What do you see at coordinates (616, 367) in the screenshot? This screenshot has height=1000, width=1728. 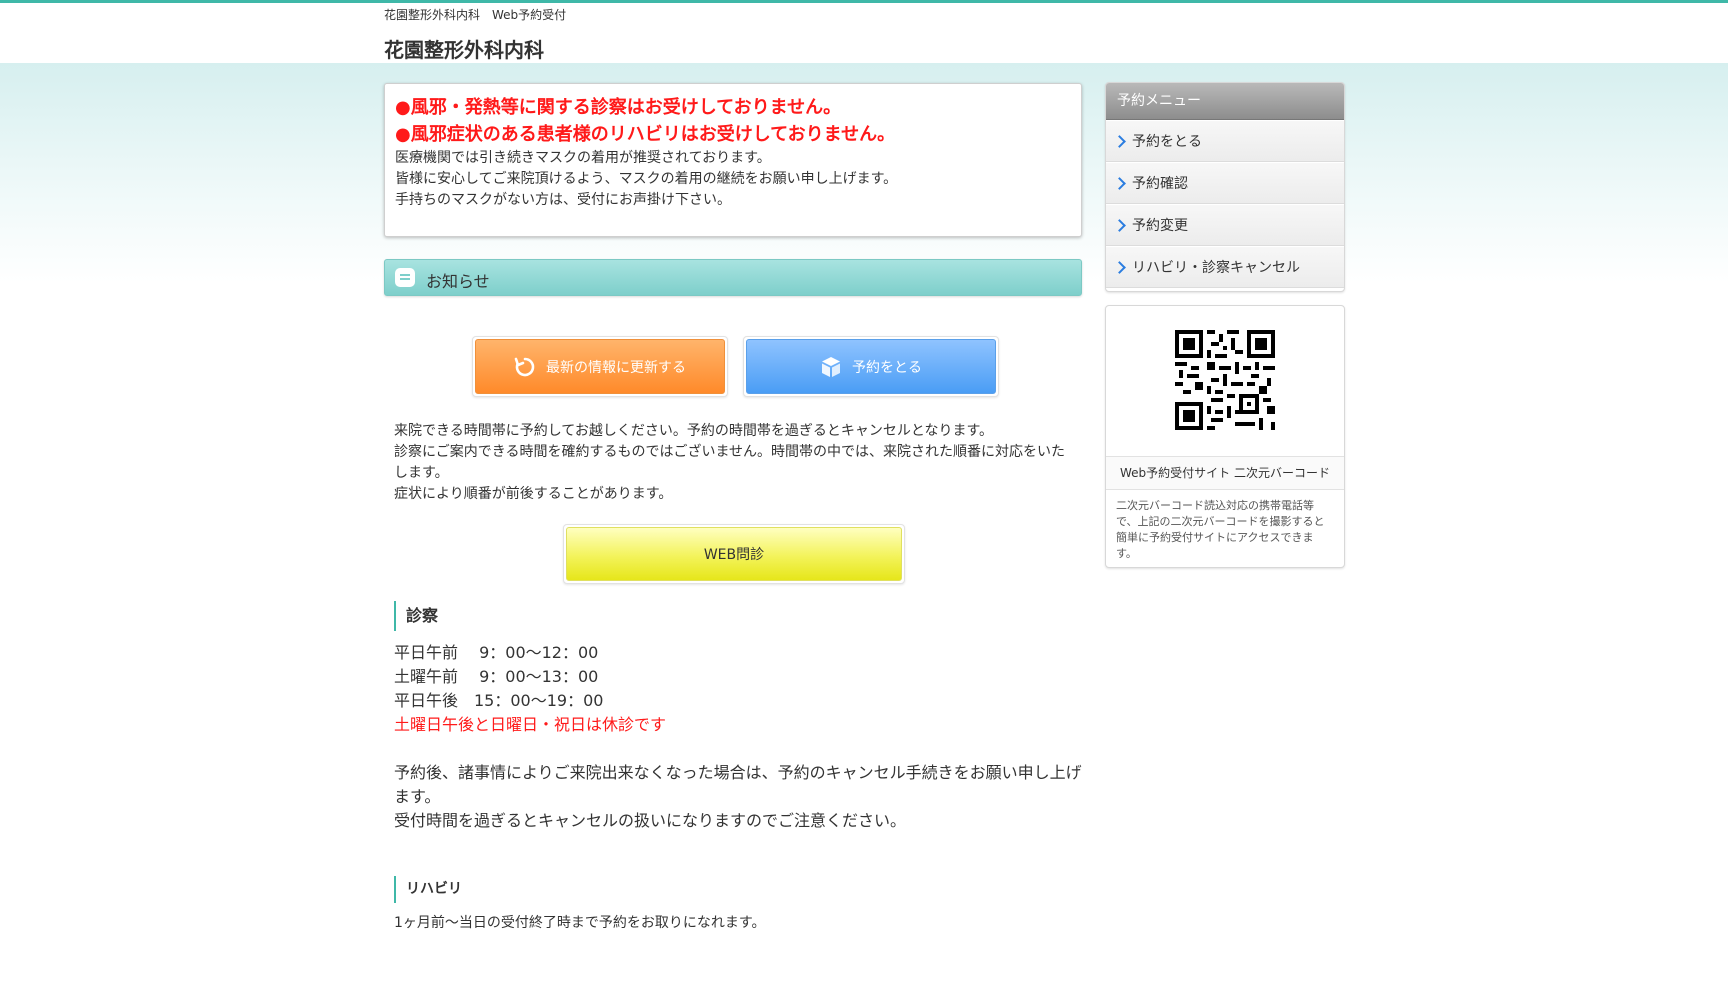 I see `refresh-button-label: 最新の情報に更新する` at bounding box center [616, 367].